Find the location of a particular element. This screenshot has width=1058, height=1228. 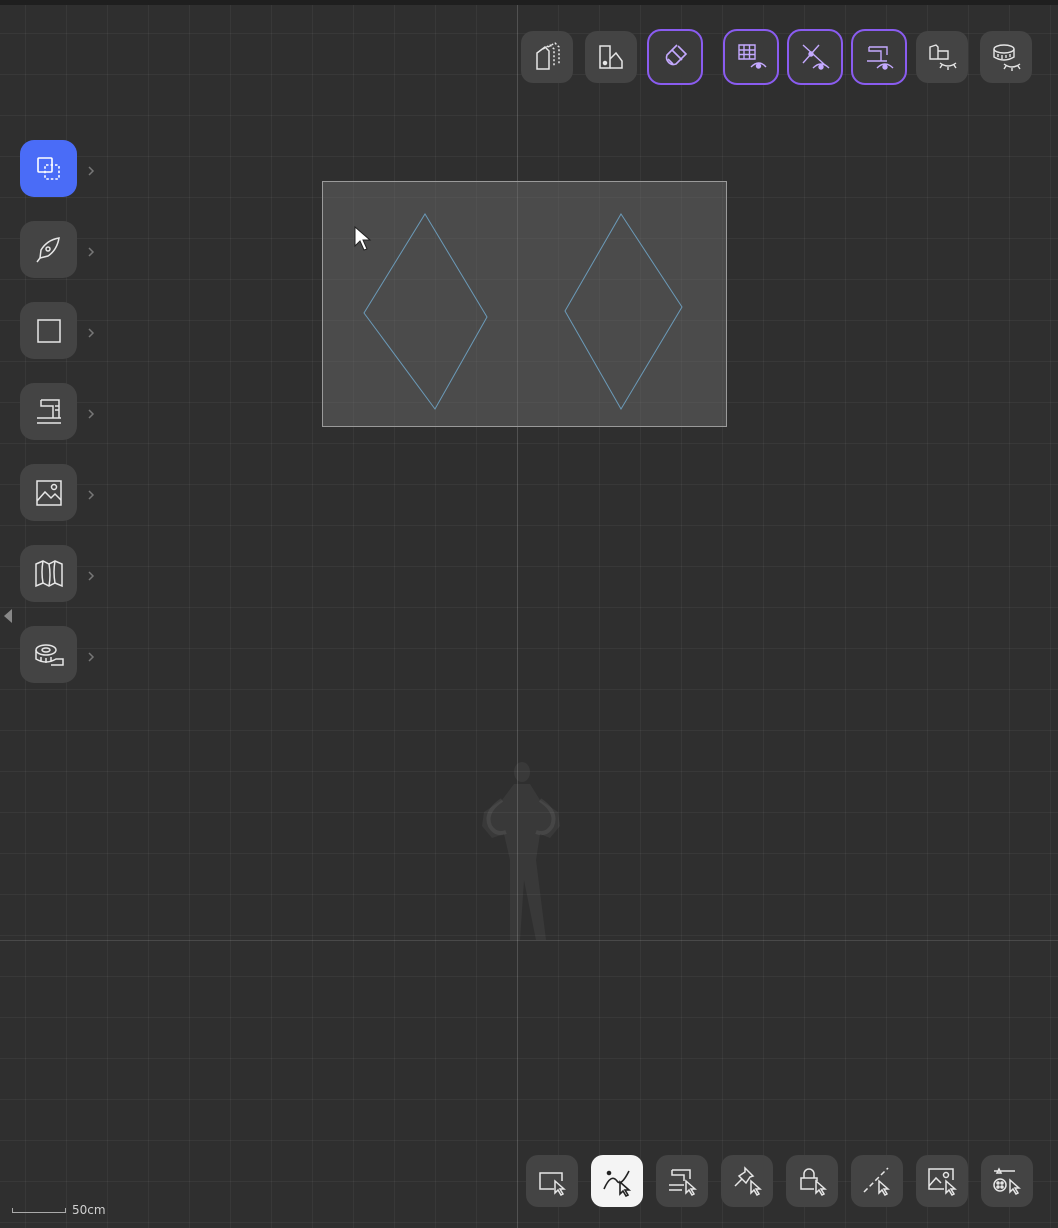

piece-shapes is located at coordinates (523, 311).